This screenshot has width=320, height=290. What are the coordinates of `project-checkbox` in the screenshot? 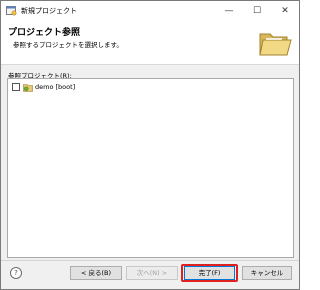 It's located at (16, 87).